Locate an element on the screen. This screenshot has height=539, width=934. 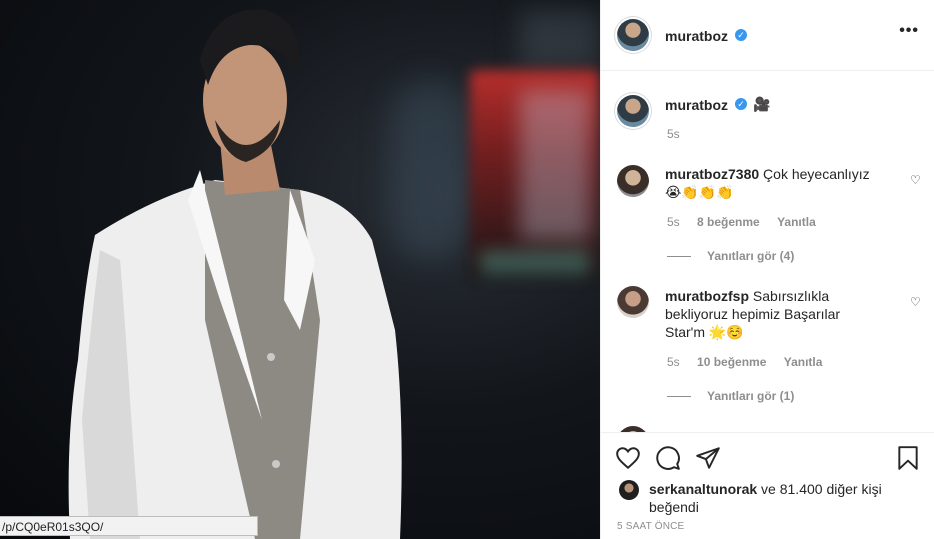
comment-body: 😭👏👏👏 is located at coordinates (699, 192).